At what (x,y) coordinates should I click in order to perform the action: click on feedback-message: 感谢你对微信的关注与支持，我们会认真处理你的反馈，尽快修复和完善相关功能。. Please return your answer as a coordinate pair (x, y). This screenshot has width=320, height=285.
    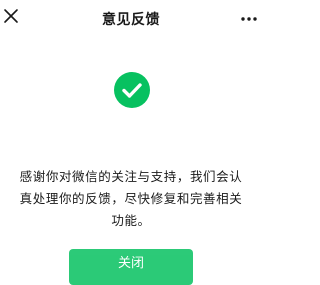
    Looking at the image, I should click on (131, 198).